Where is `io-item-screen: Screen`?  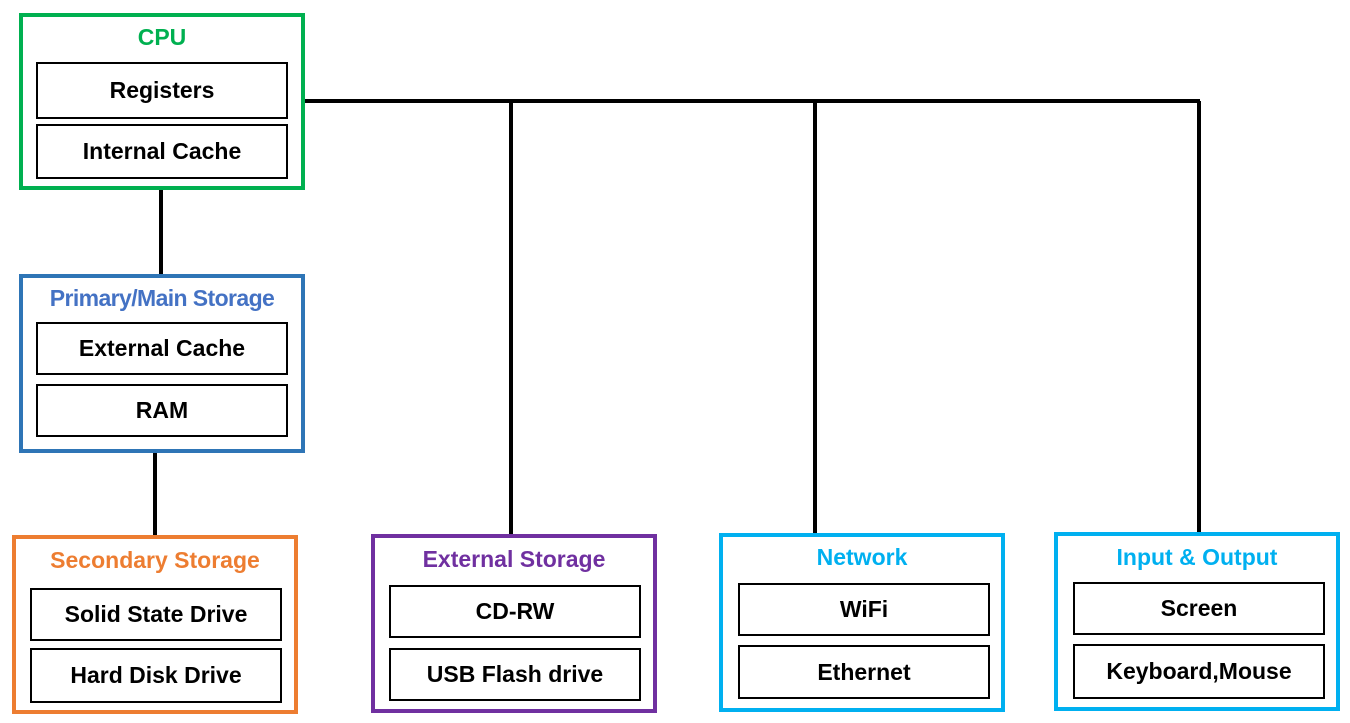
io-item-screen: Screen is located at coordinates (1199, 608).